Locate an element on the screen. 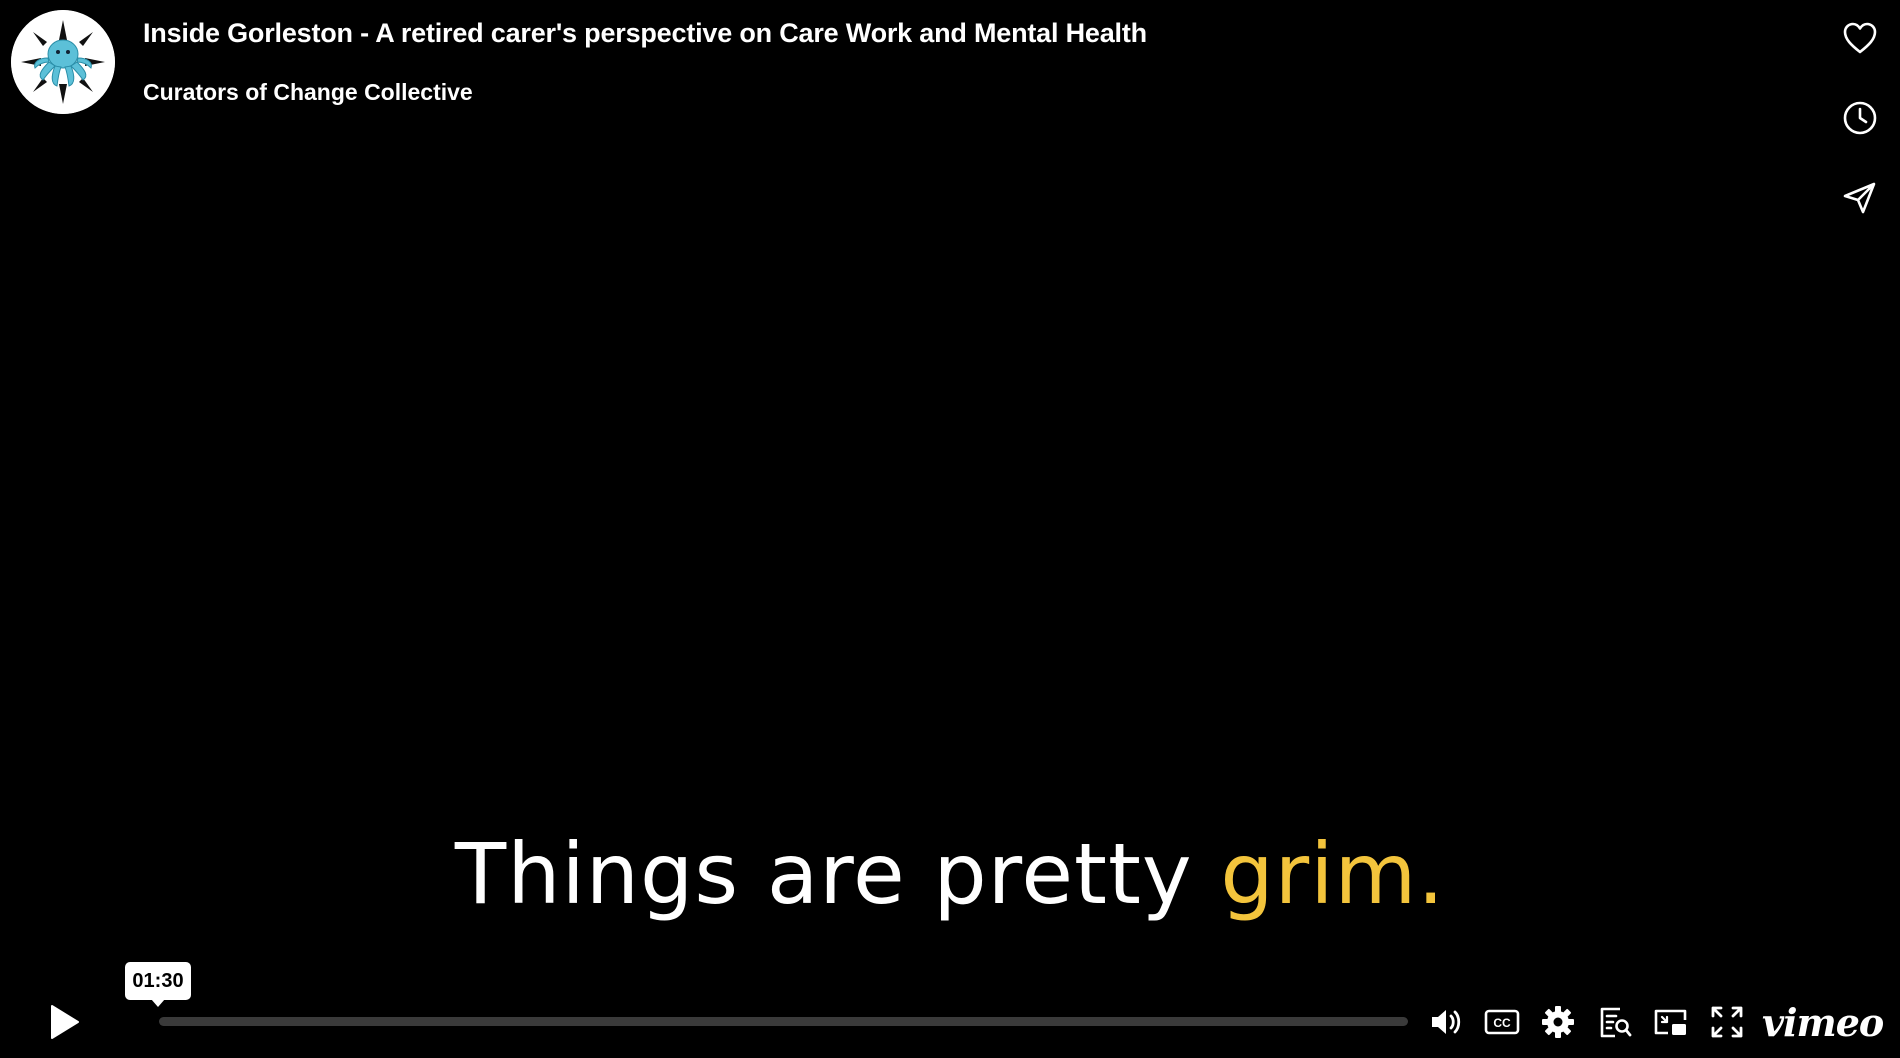  vimeo-logo: vimeo is located at coordinates (1823, 1022).